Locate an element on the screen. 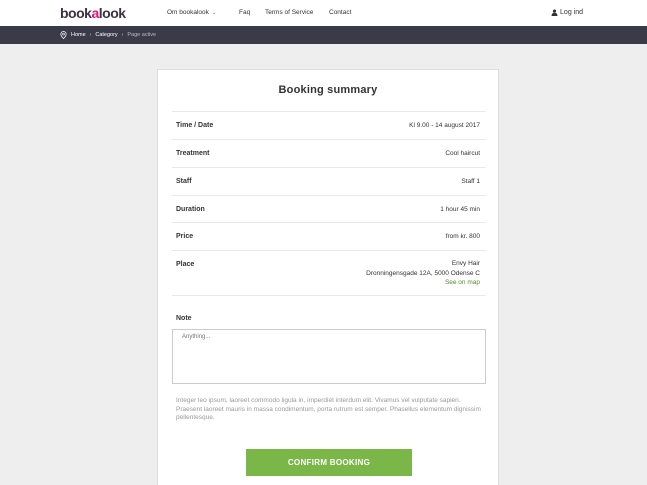 The image size is (647, 485). see-on-map-link: See on map is located at coordinates (423, 283).